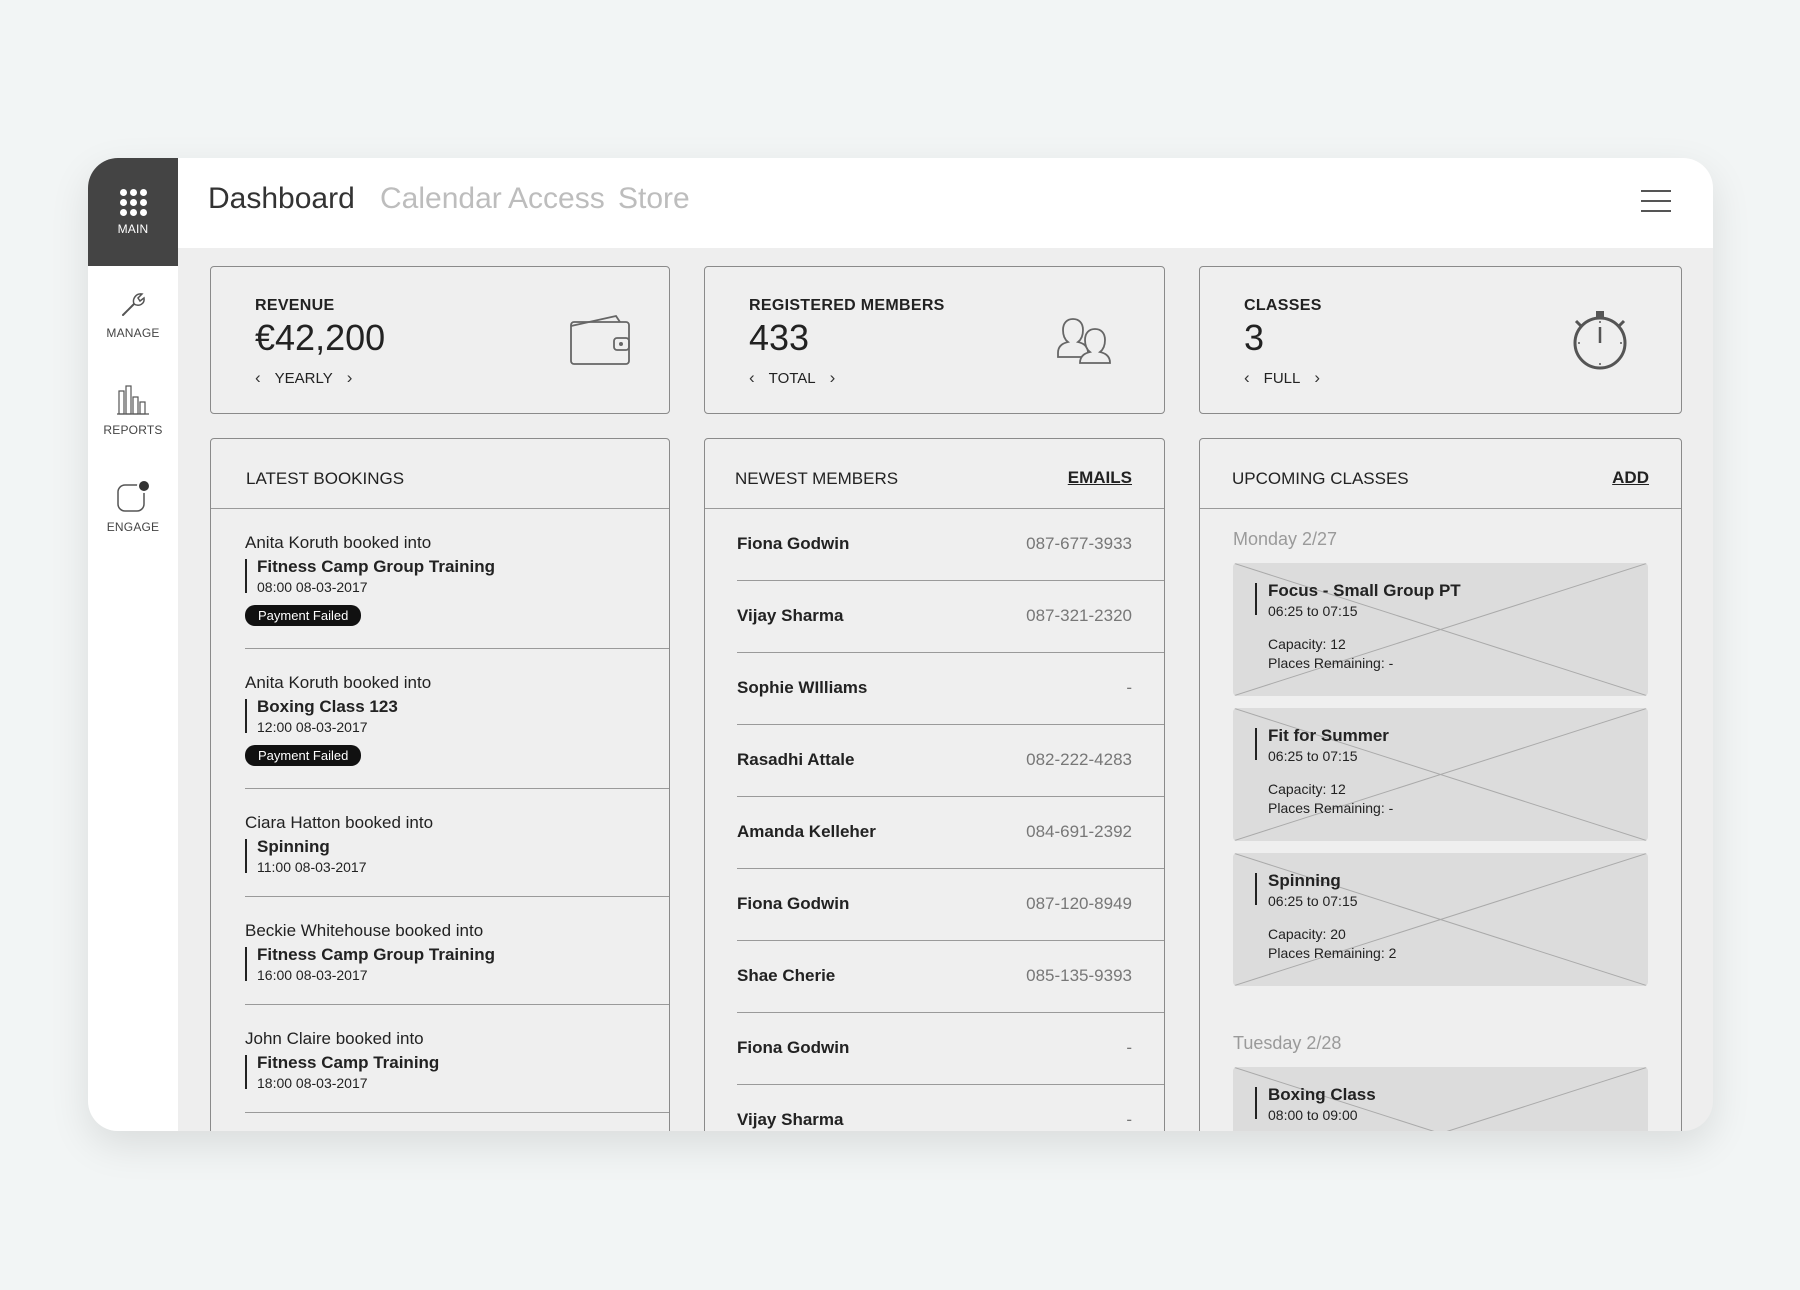 Image resolution: width=1800 pixels, height=1290 pixels. I want to click on sidebar-item-engage: ENGAGE, so click(133, 507).